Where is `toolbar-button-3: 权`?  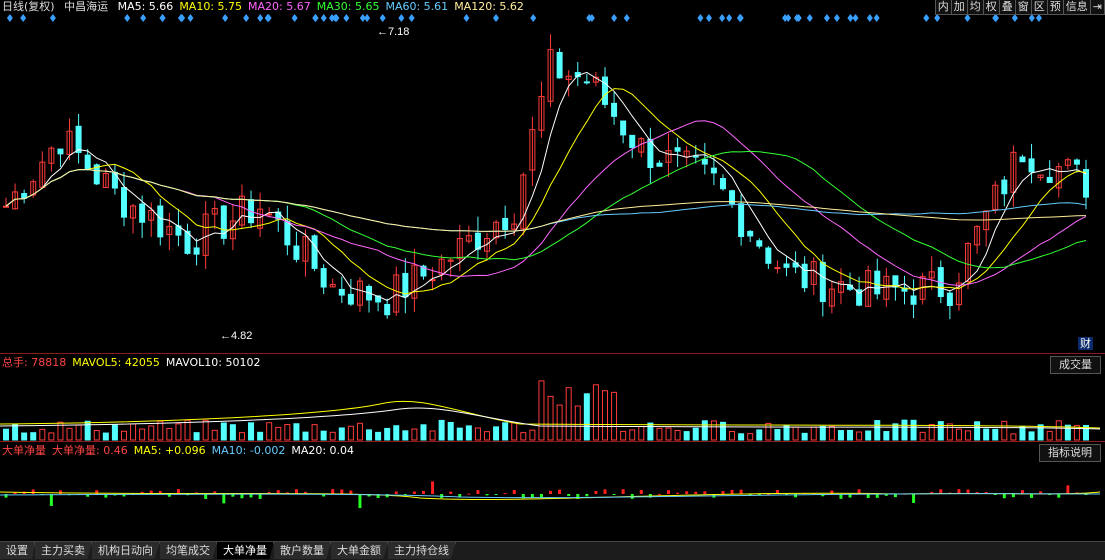 toolbar-button-3: 权 is located at coordinates (991, 7).